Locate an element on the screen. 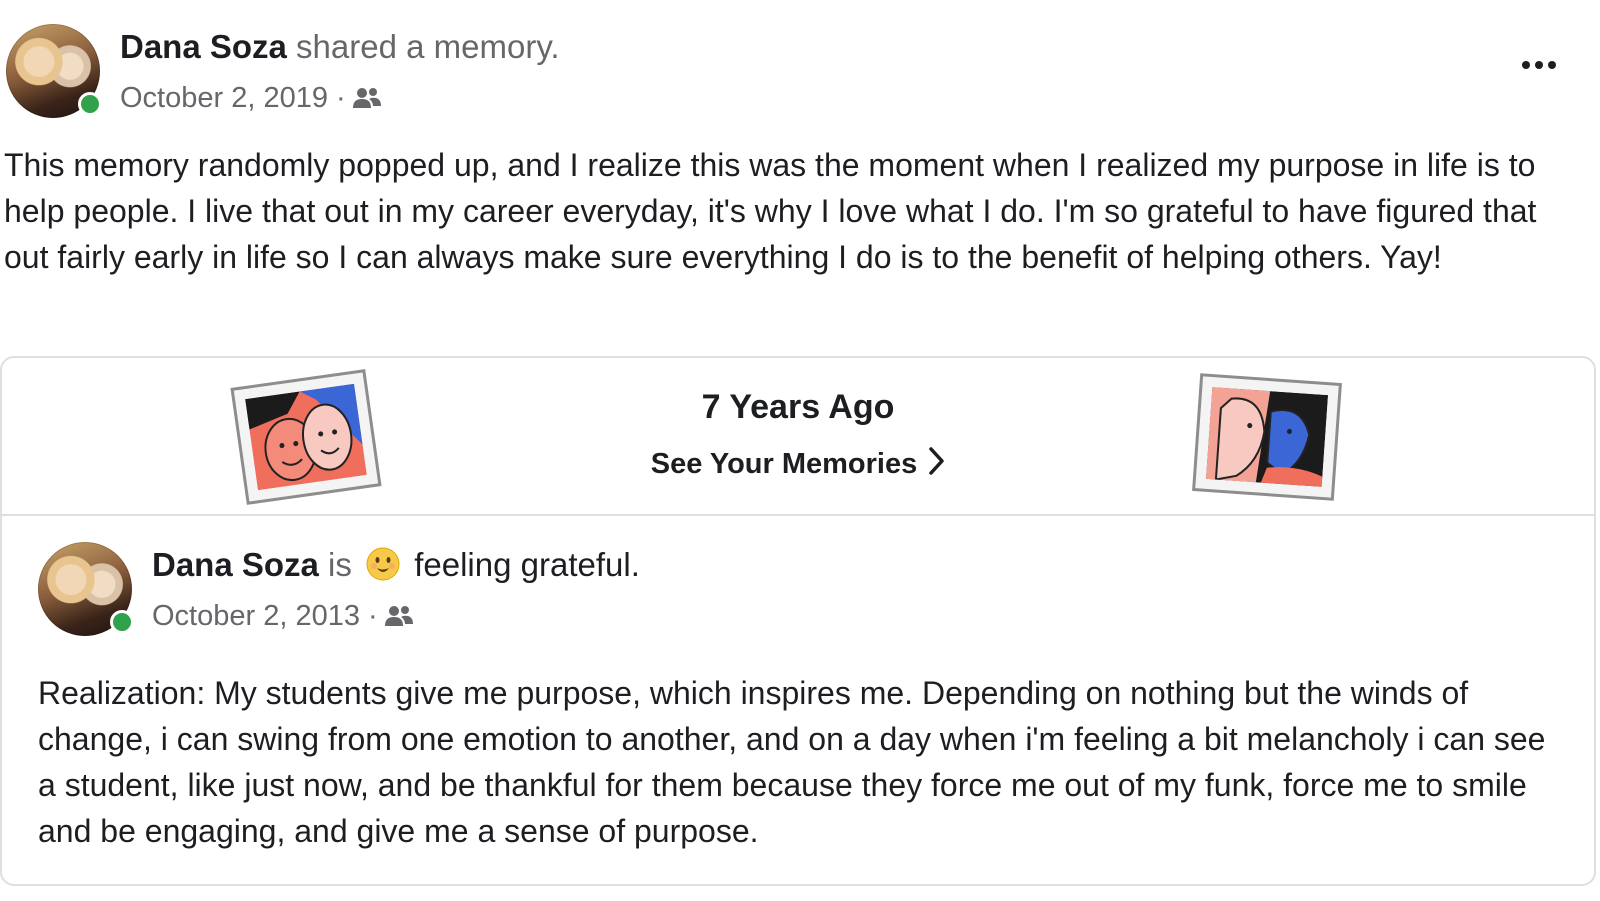 The image size is (1600, 901). original-post-date-link: October 2, 2013 · is located at coordinates (265, 616).